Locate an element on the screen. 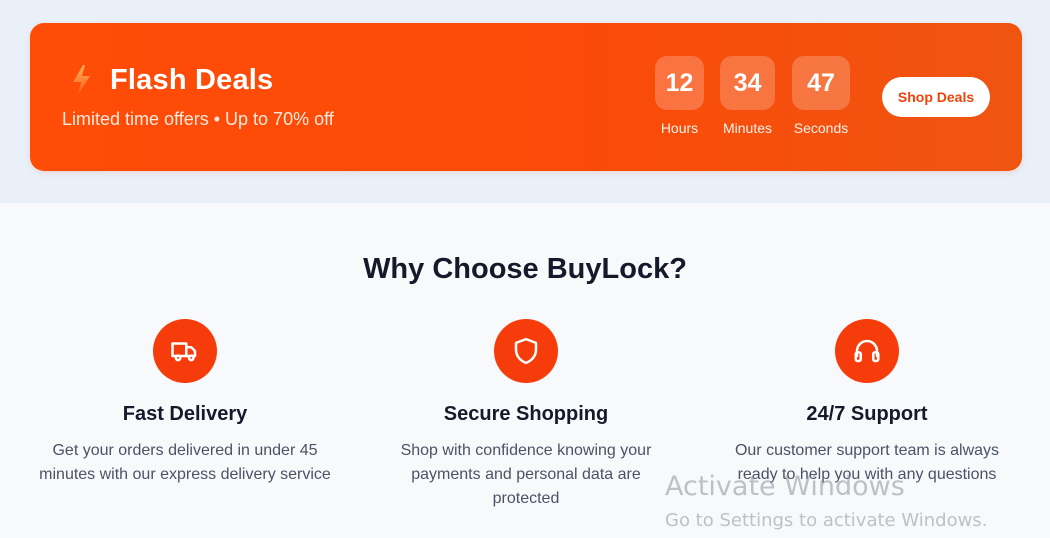 The height and width of the screenshot is (538, 1050). feature-title: Fast Delivery is located at coordinates (185, 414).